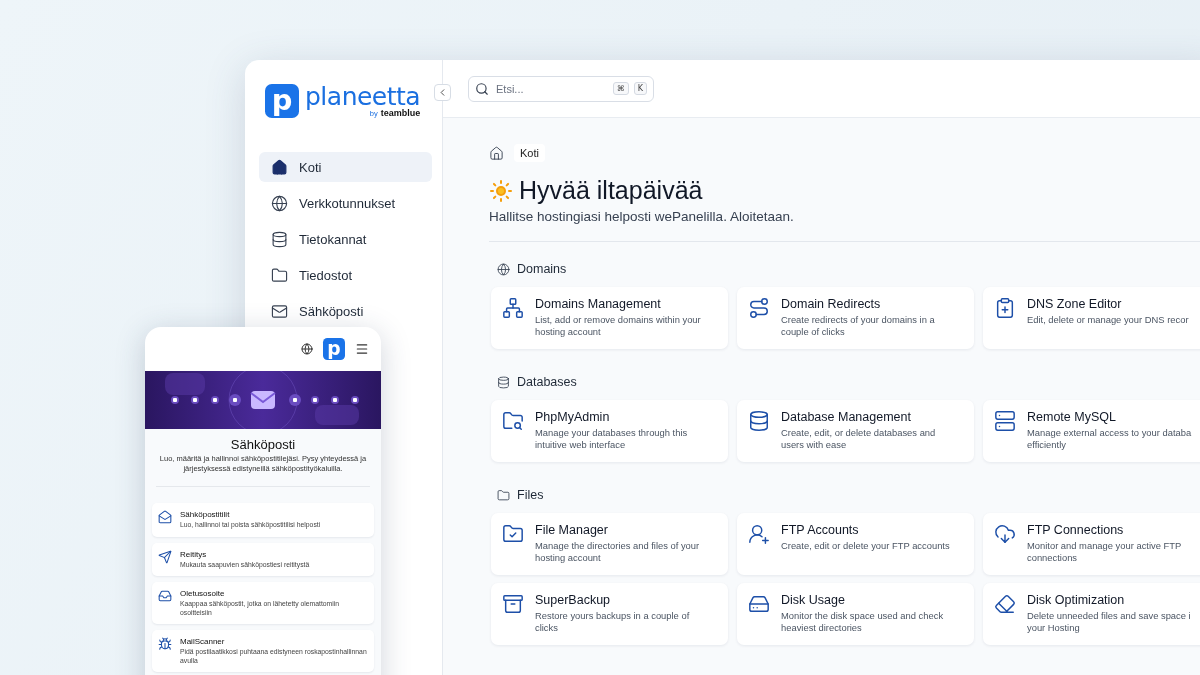  Describe the element at coordinates (165, 517) in the screenshot. I see `open-mail-icon` at that location.